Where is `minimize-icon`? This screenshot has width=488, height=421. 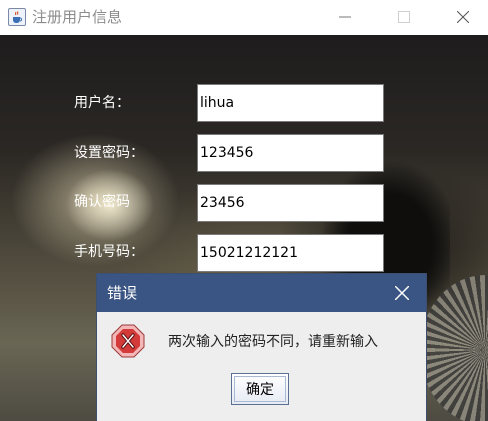 minimize-icon is located at coordinates (345, 17).